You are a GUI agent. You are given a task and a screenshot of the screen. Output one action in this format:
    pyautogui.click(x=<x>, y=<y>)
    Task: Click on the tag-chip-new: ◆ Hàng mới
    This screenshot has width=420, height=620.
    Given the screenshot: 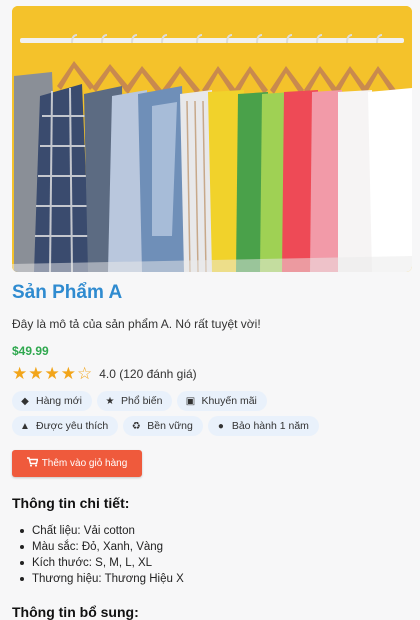 What is the action you would take?
    pyautogui.click(x=52, y=401)
    